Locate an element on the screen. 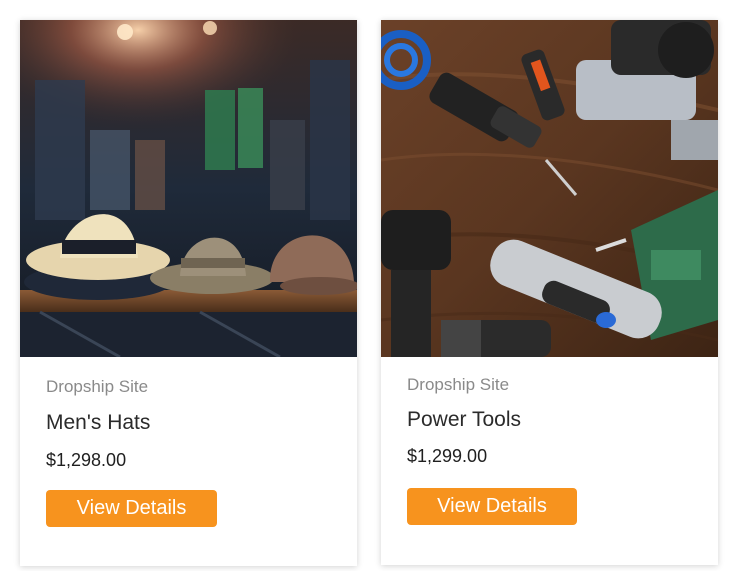 The height and width of the screenshot is (571, 733). product-title: Power Tools is located at coordinates (549, 420).